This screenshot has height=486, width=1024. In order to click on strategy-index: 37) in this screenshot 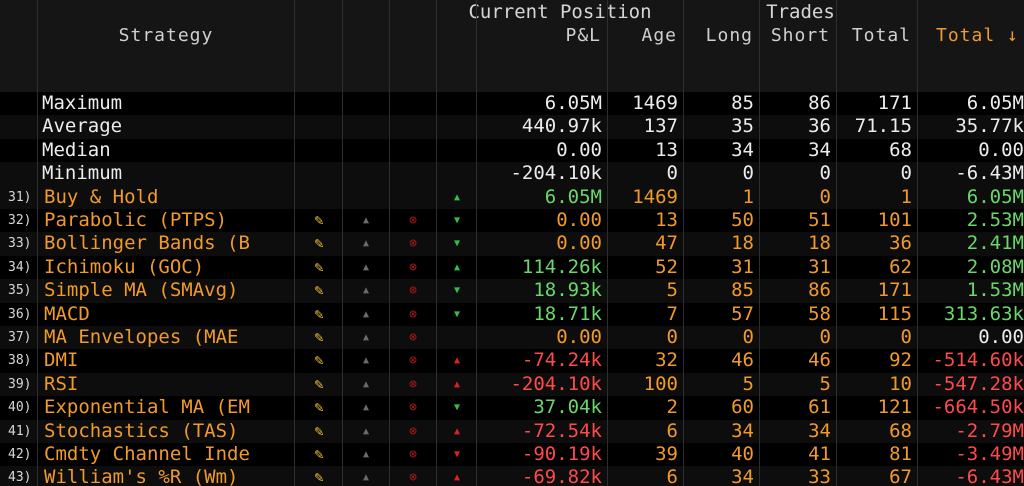, I will do `click(20, 337)`.